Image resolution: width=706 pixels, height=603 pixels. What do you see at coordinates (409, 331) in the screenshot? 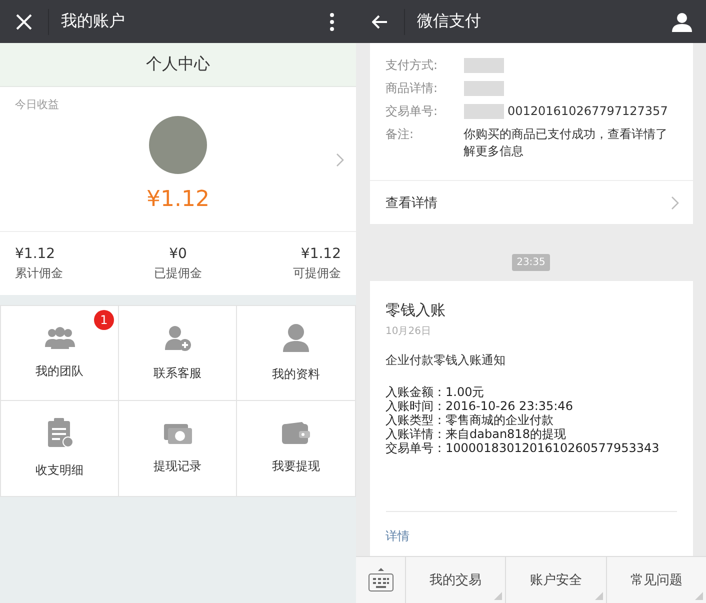
I see `notice-date: 10月26日` at bounding box center [409, 331].